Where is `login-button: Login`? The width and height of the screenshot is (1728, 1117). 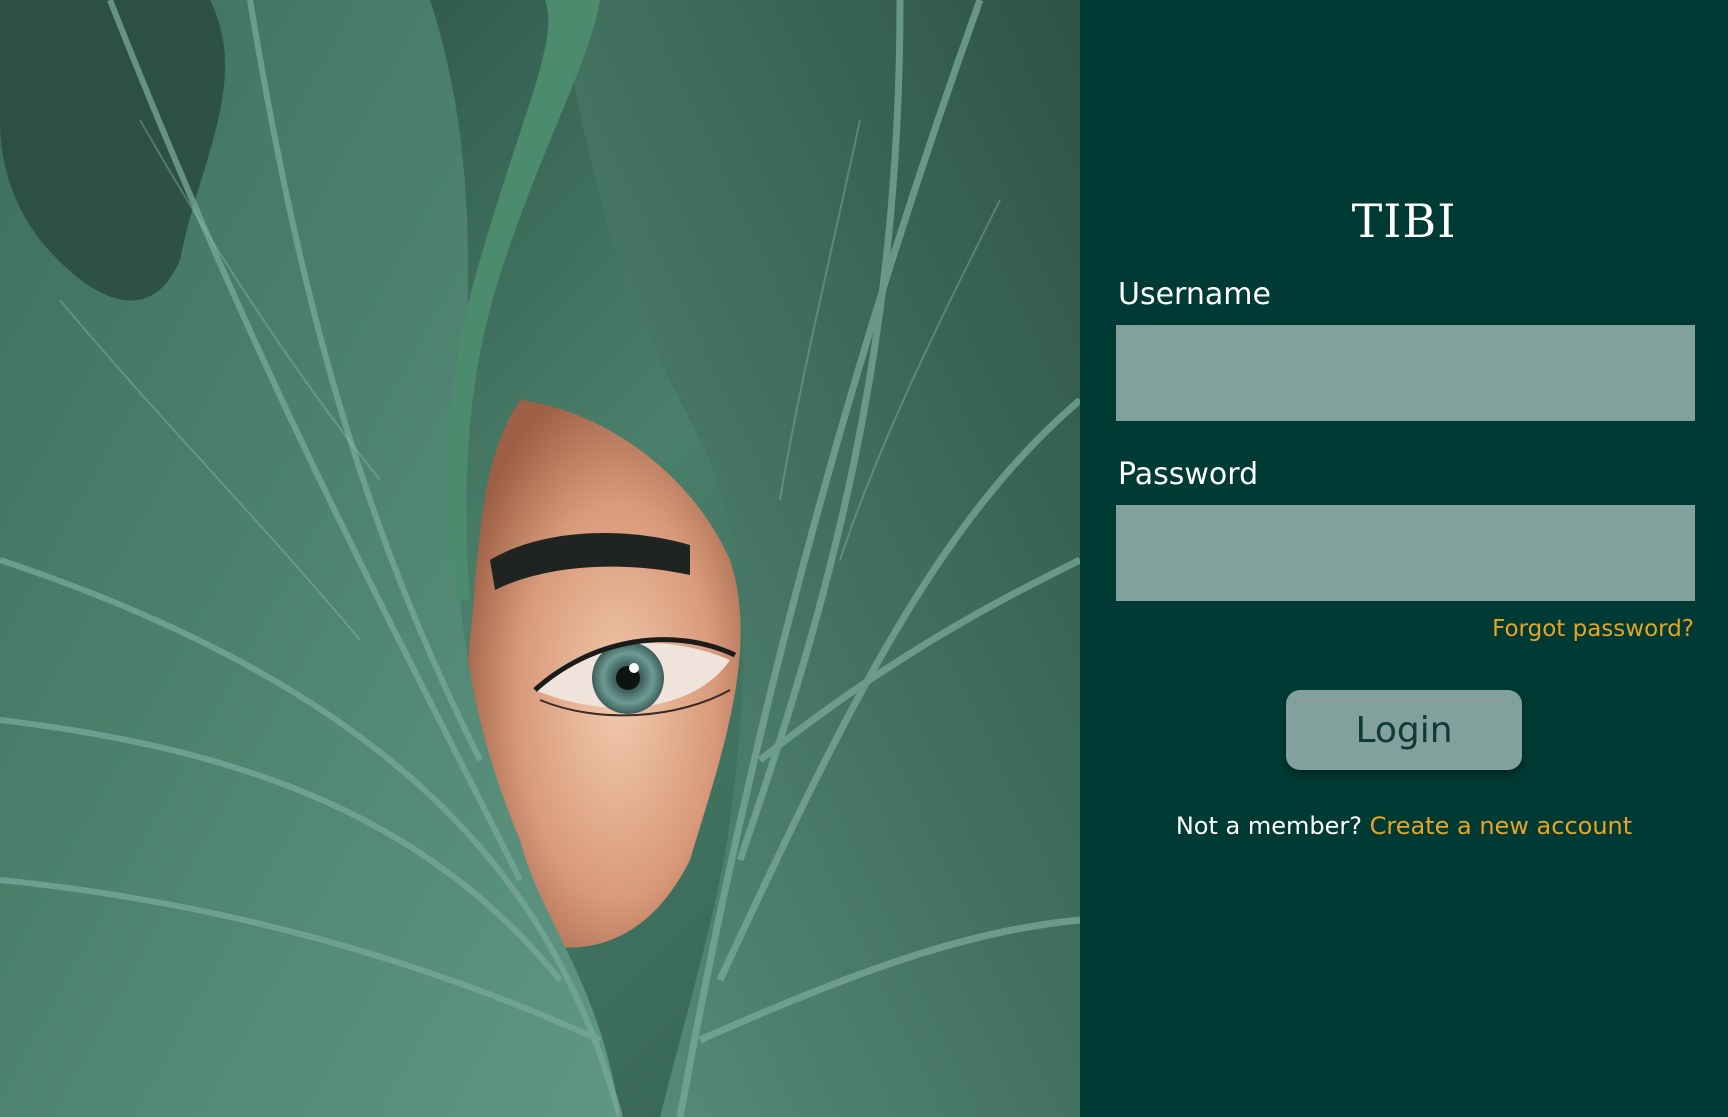
login-button: Login is located at coordinates (1404, 730).